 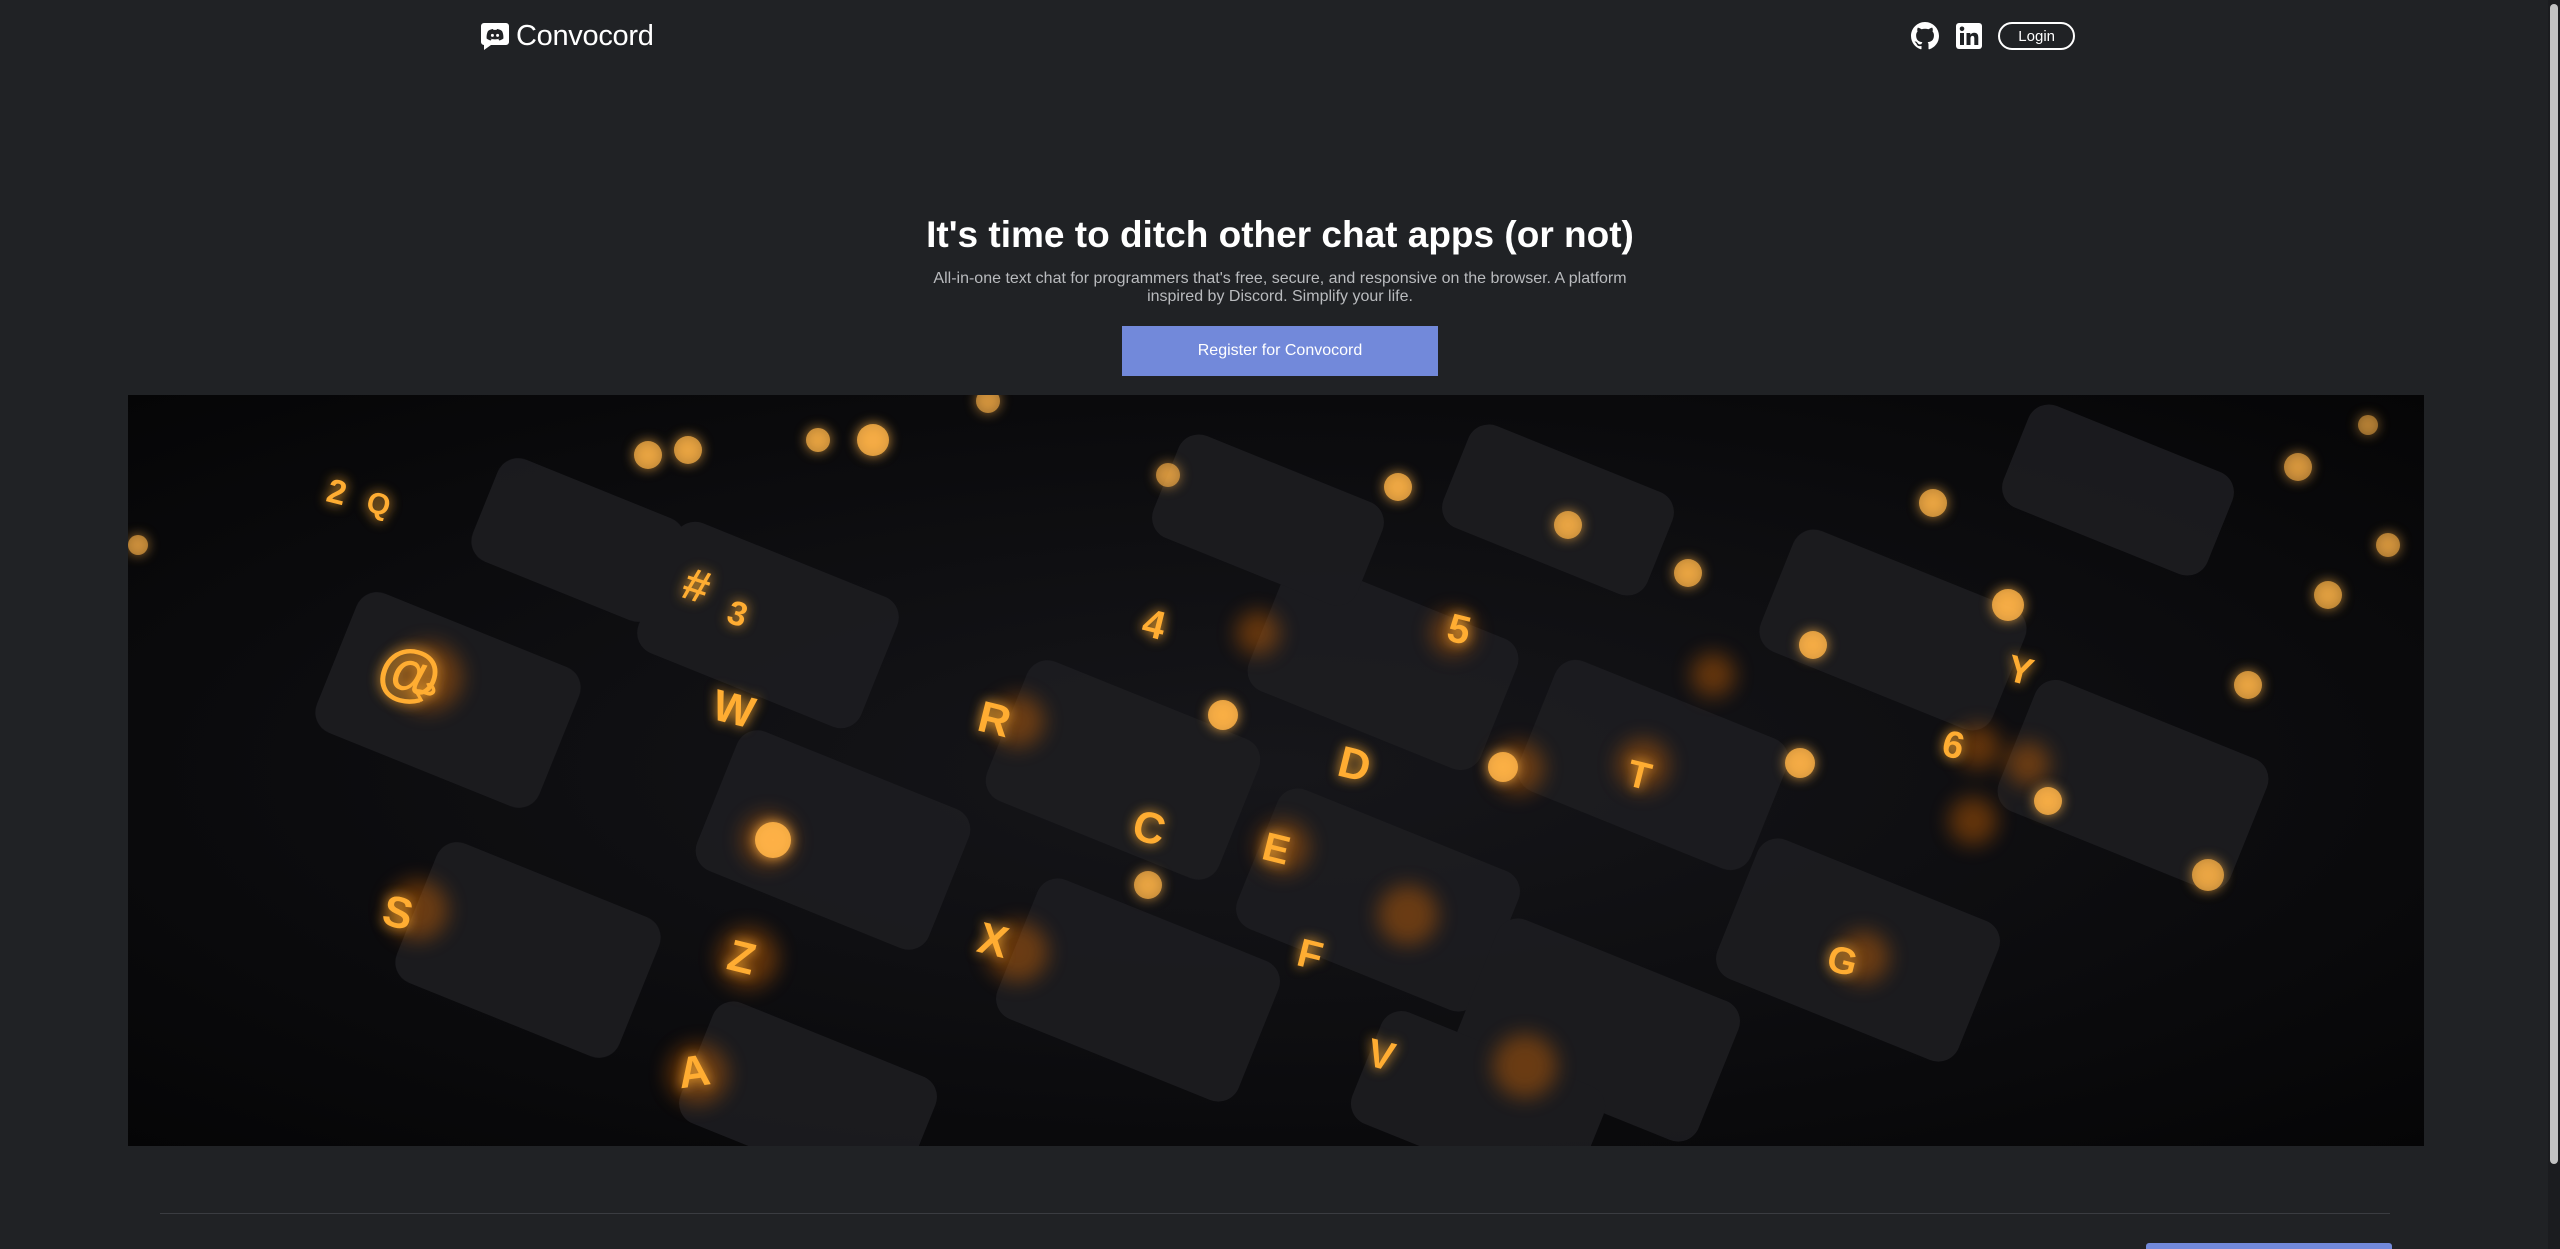 I want to click on github-icon, so click(x=1925, y=36).